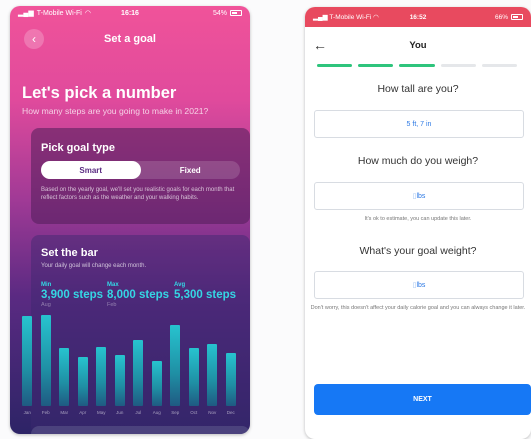  I want to click on next-button: NEXT, so click(422, 399).